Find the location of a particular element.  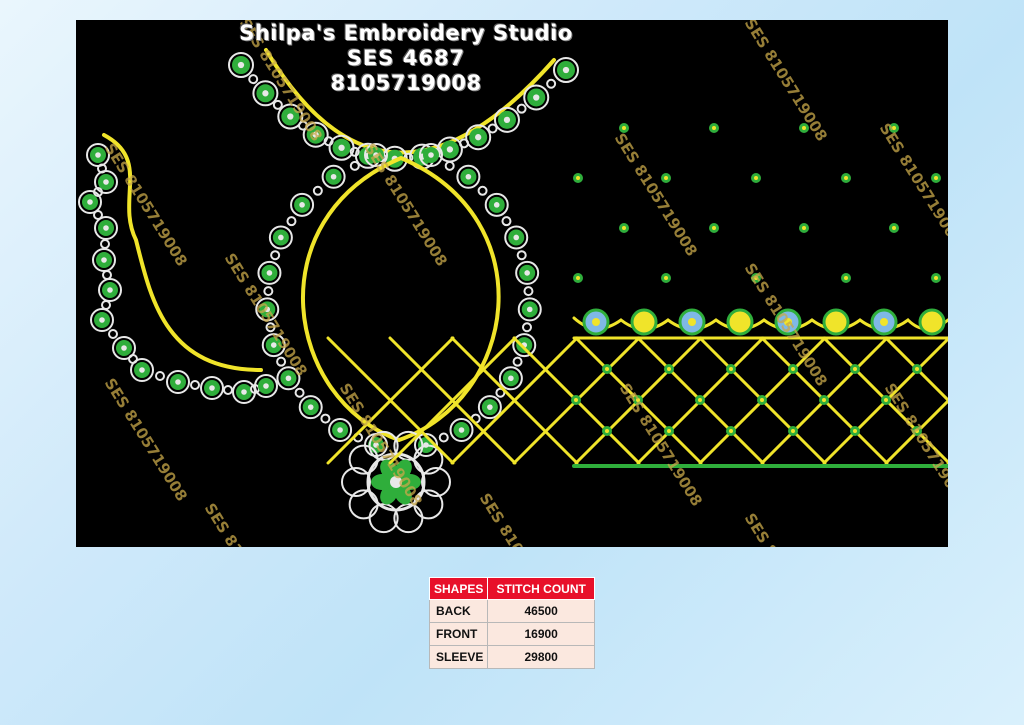

table-row: SLEEVE 29800 is located at coordinates (511, 657).